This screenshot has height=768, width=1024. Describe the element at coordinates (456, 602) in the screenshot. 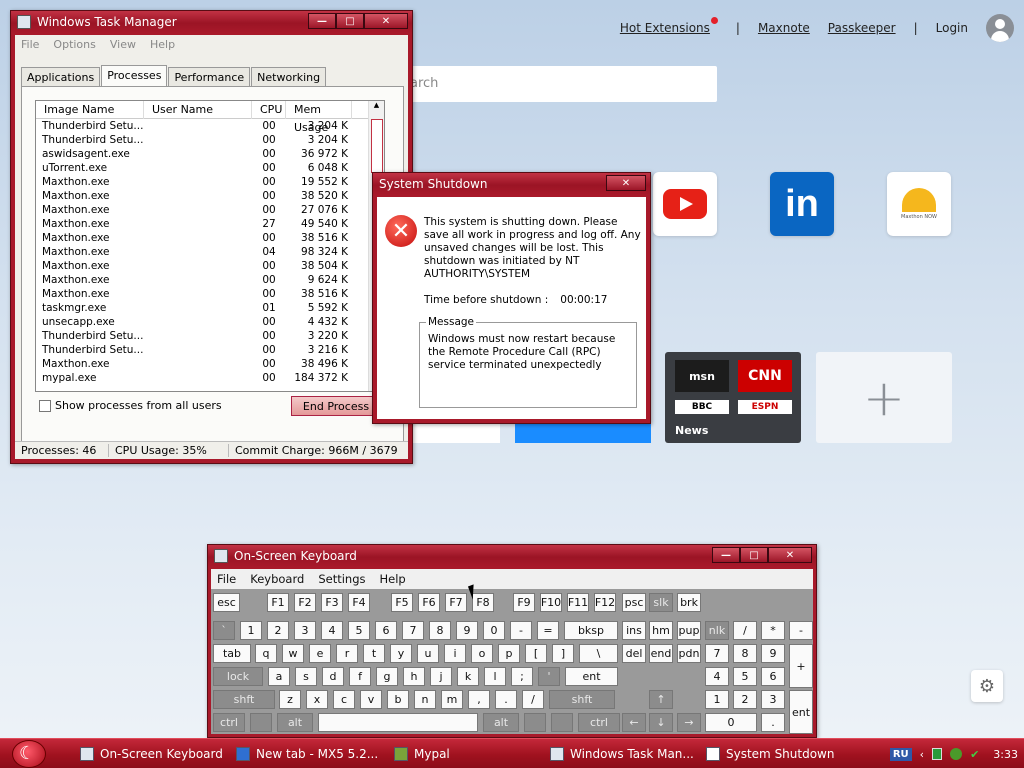

I see `keyboard-key: F7` at that location.